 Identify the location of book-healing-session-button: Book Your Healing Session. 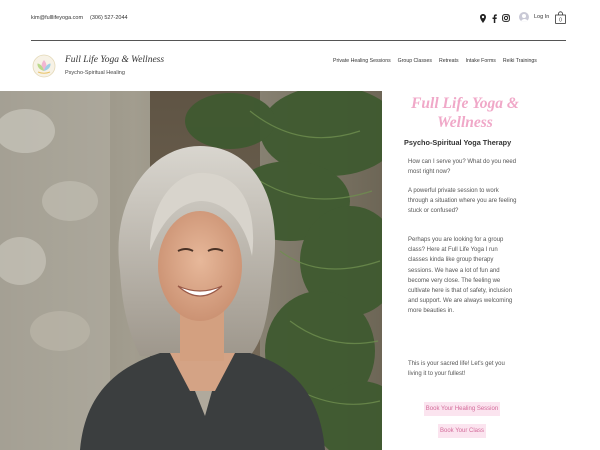
(462, 409).